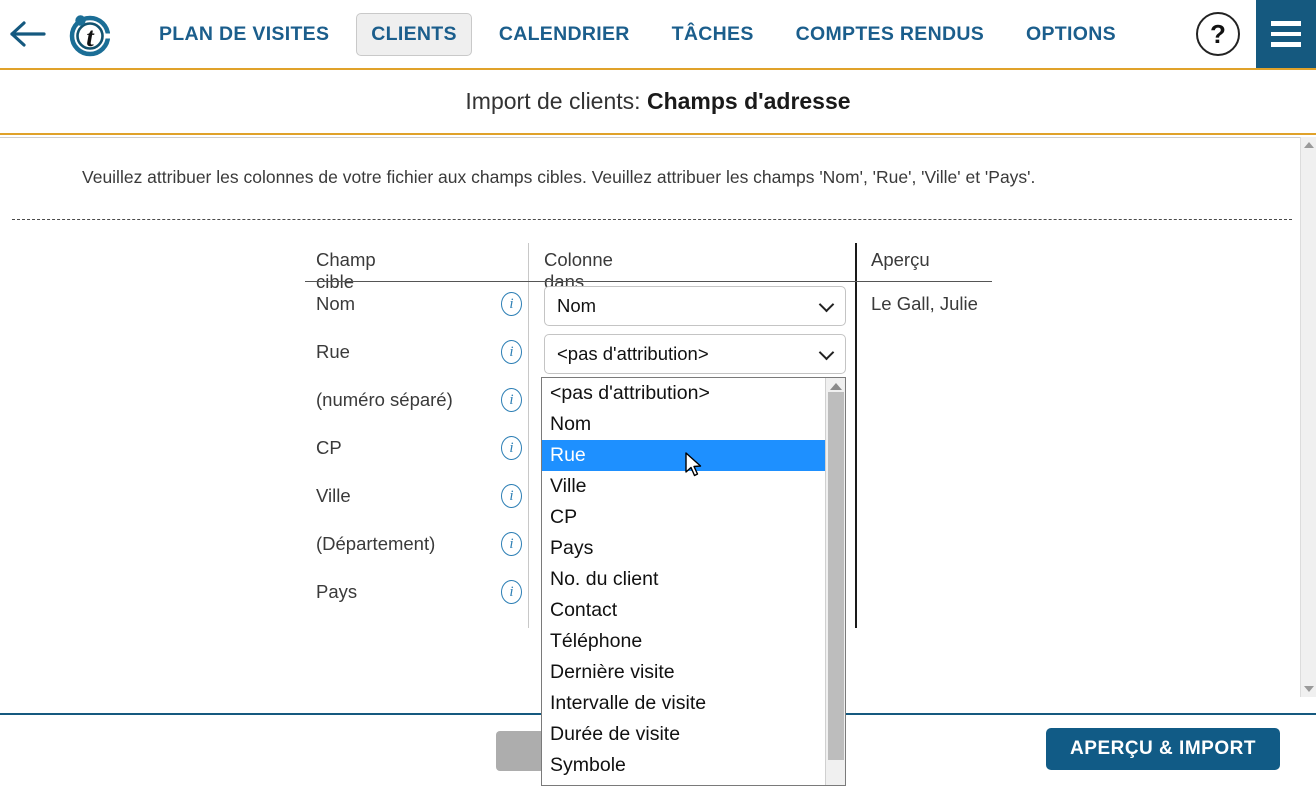 Image resolution: width=1316 pixels, height=786 pixels. I want to click on scroll-up-icon, so click(1309, 145).